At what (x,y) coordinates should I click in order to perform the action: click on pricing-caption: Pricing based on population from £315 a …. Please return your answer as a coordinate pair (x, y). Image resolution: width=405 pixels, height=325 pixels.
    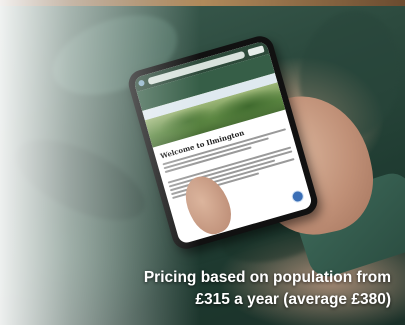
    Looking at the image, I should click on (267, 289).